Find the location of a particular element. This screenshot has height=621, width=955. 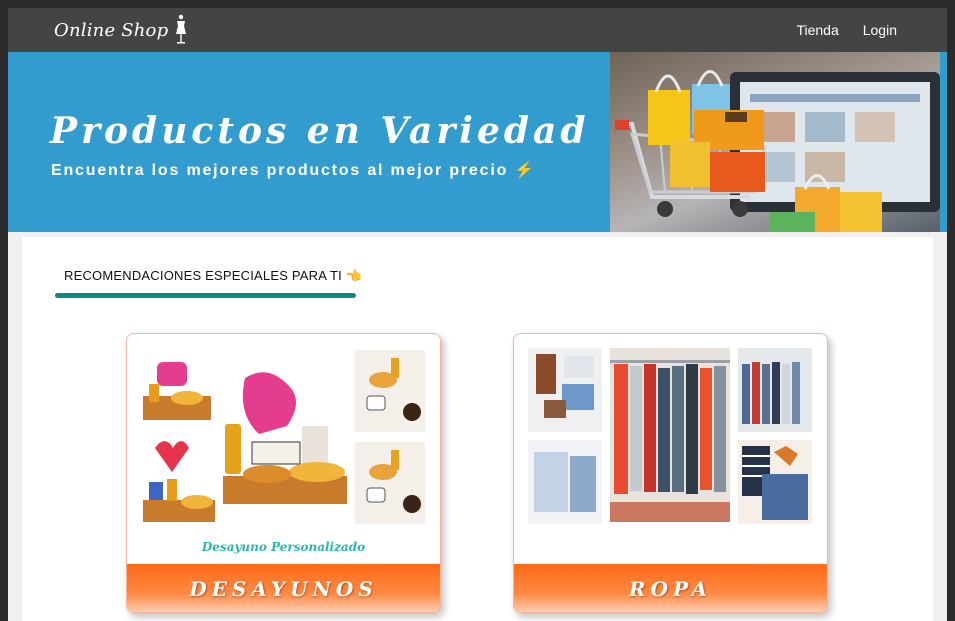

brand-name: Online Shop is located at coordinates (111, 30).